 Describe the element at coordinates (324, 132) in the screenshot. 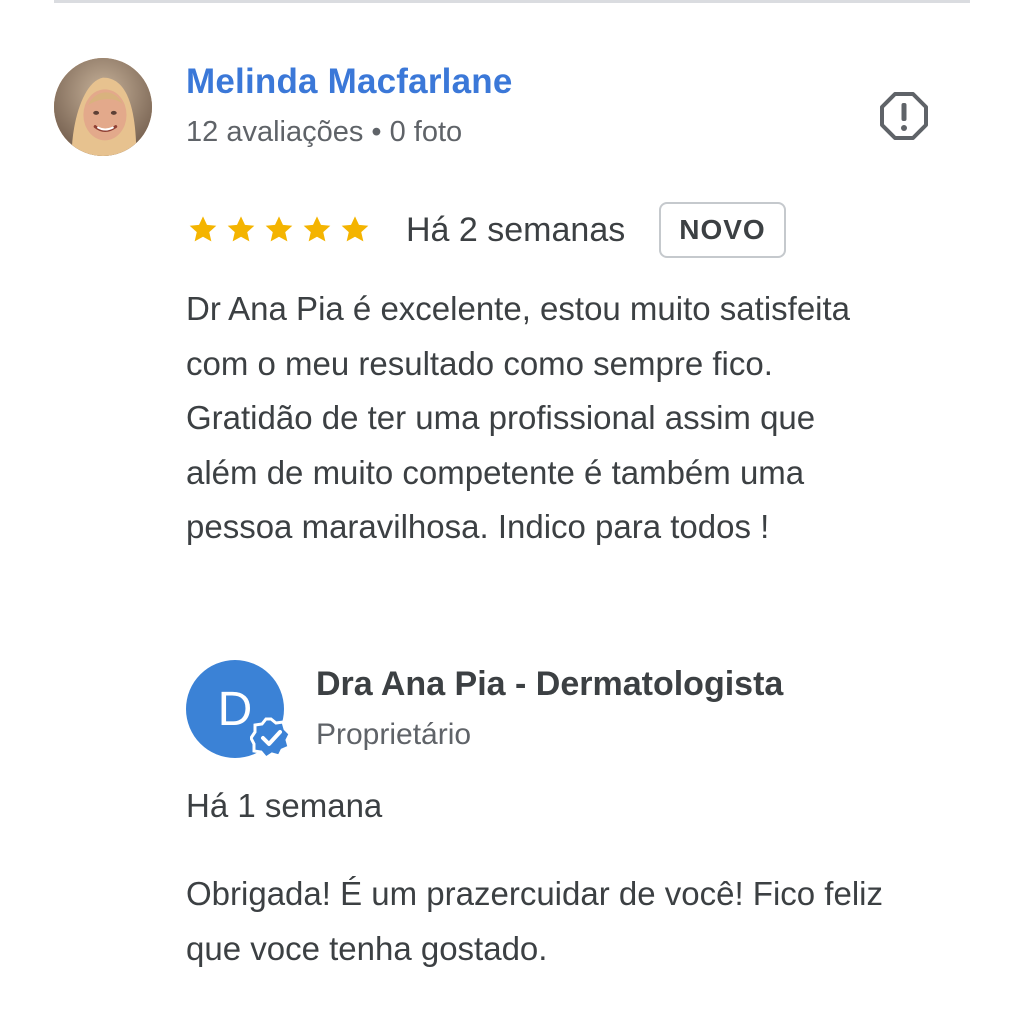

I see `reviewer-meta: 12 avaliações • 0 foto` at that location.